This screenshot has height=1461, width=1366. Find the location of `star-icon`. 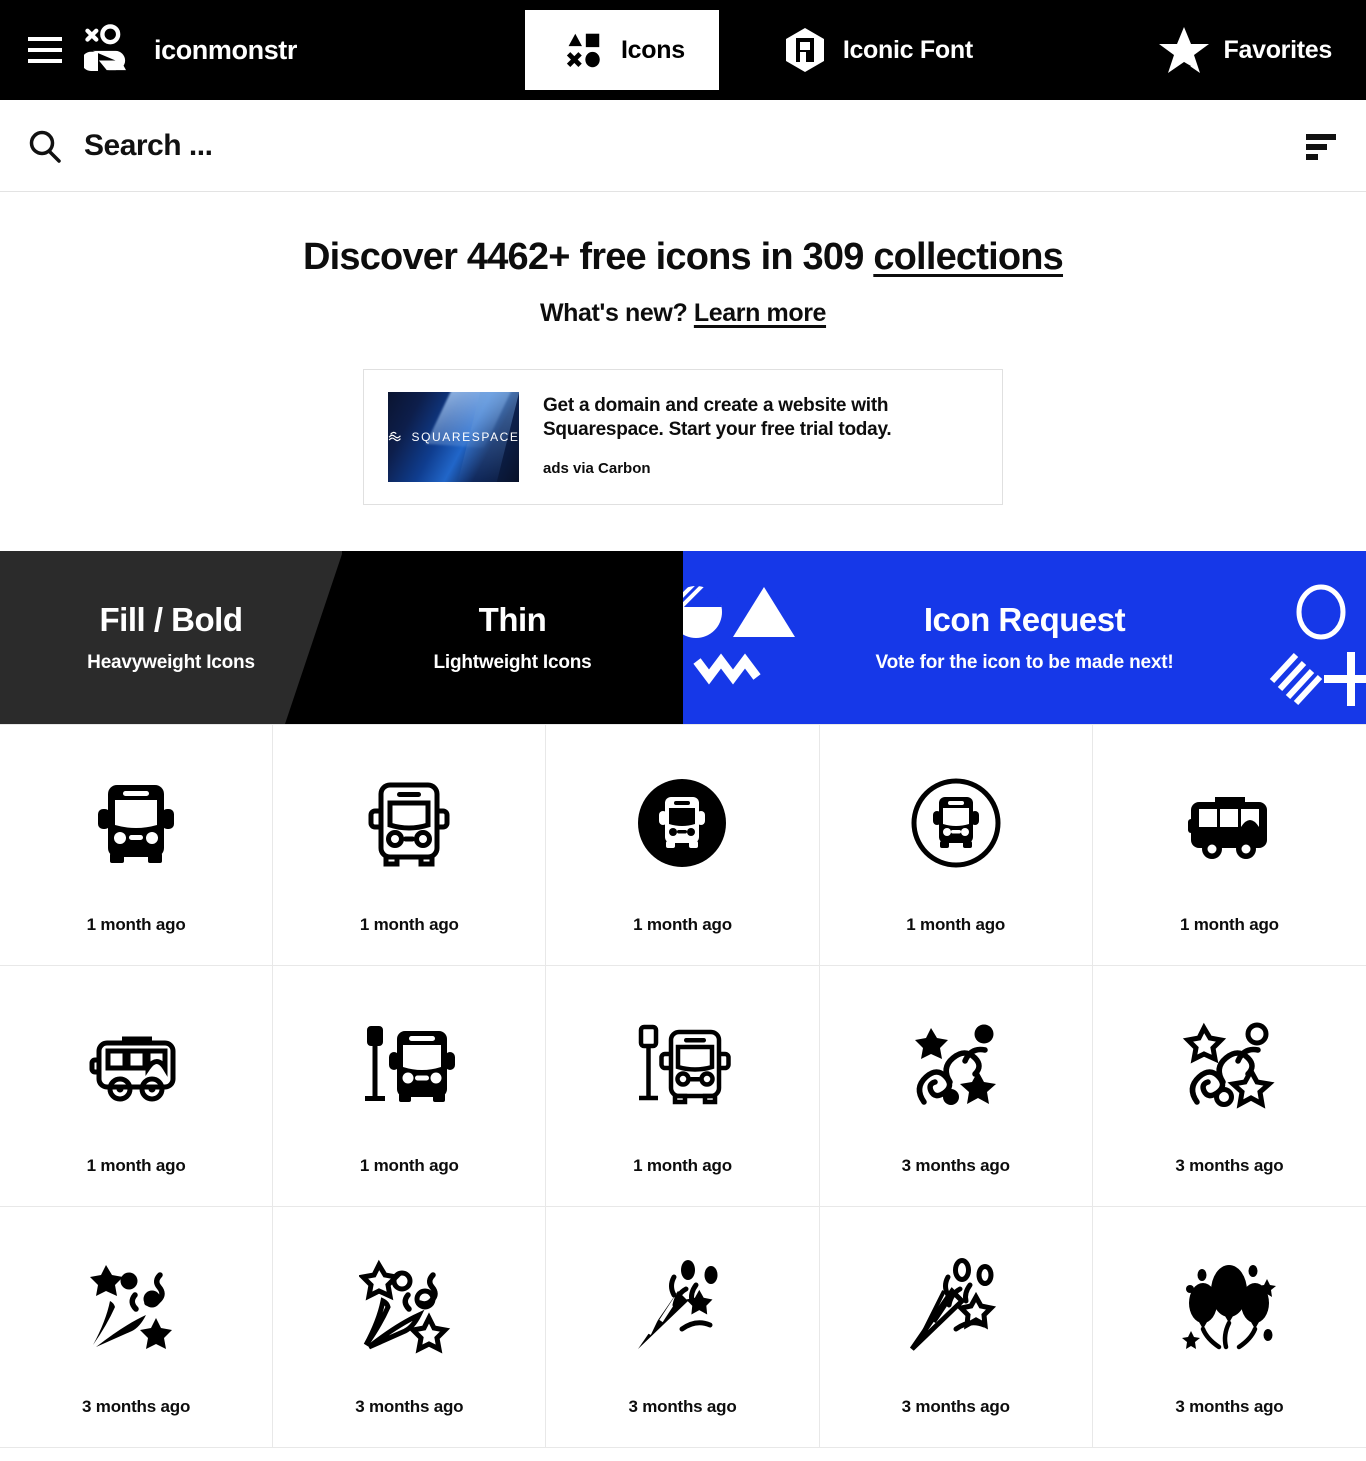

star-icon is located at coordinates (1183, 50).